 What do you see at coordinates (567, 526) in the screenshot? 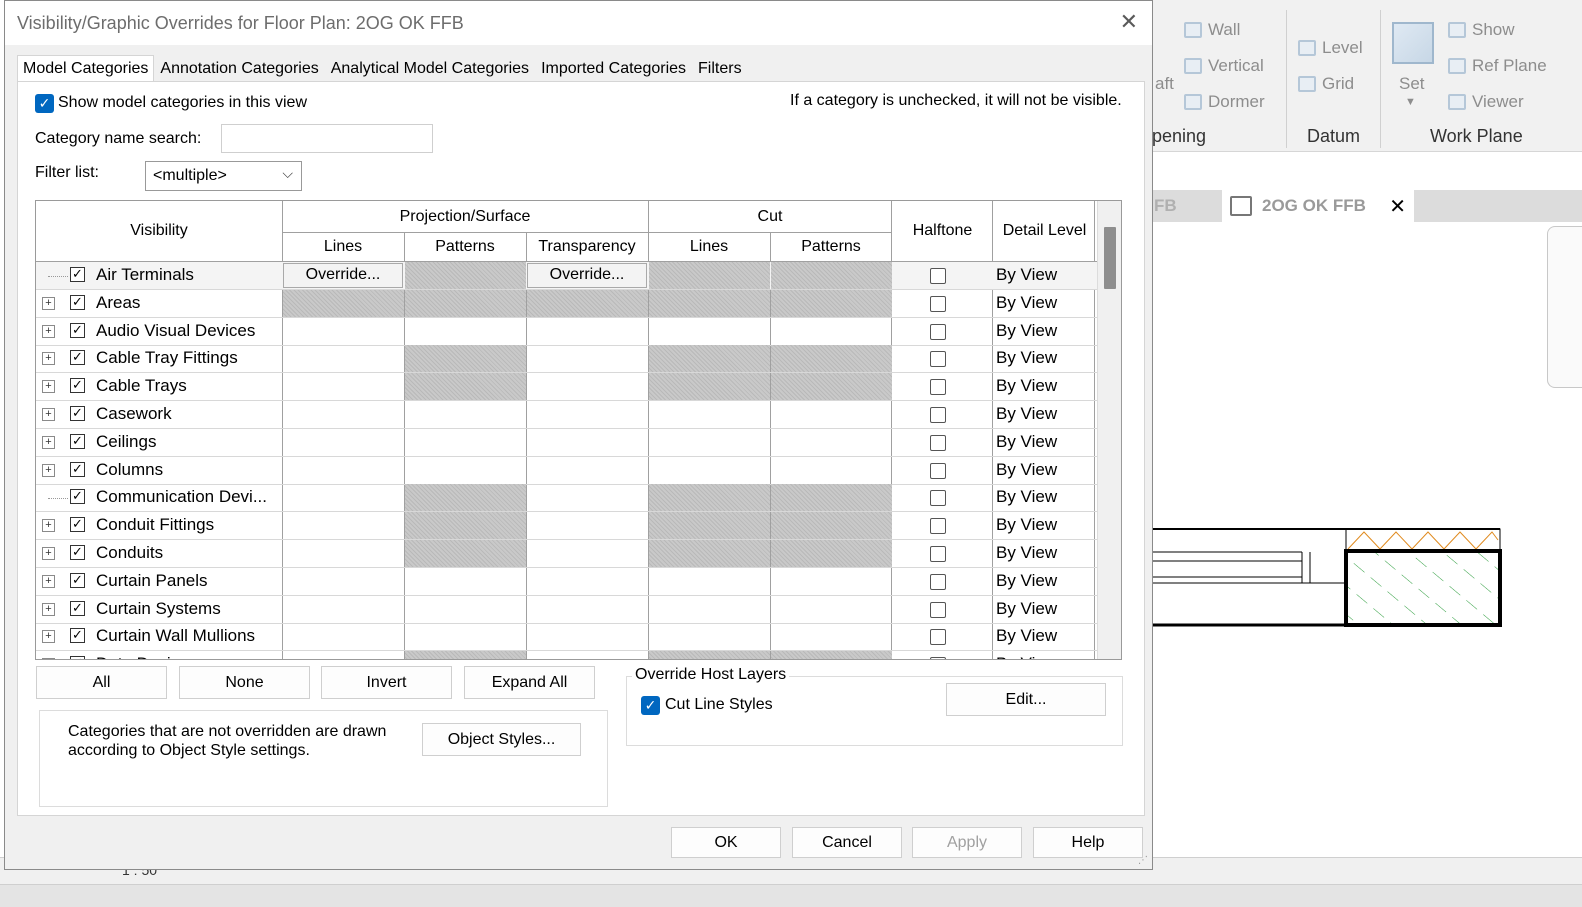
I see `table-row: + ✓ Conduit Fittings By View` at bounding box center [567, 526].